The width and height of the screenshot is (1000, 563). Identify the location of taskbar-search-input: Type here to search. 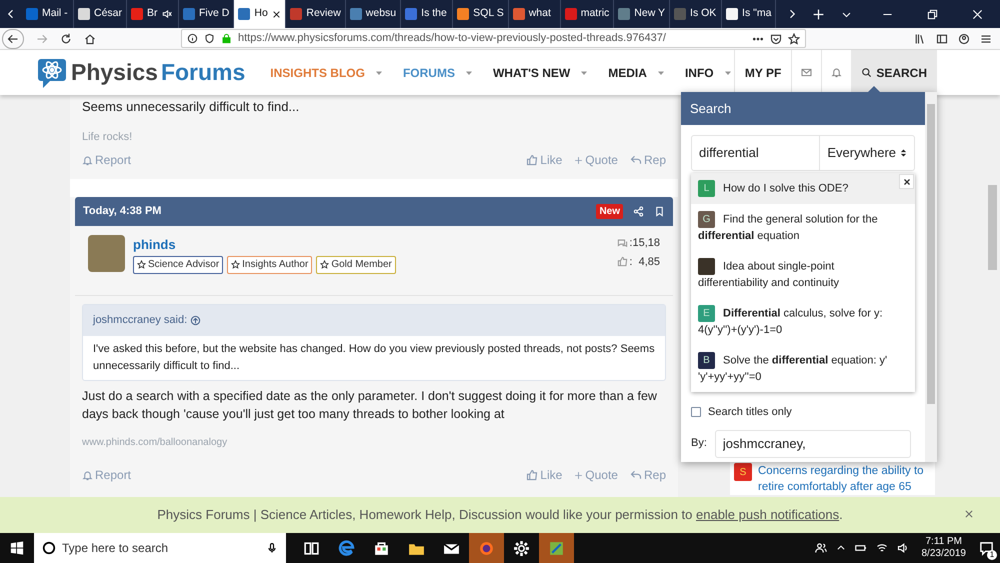
(161, 548).